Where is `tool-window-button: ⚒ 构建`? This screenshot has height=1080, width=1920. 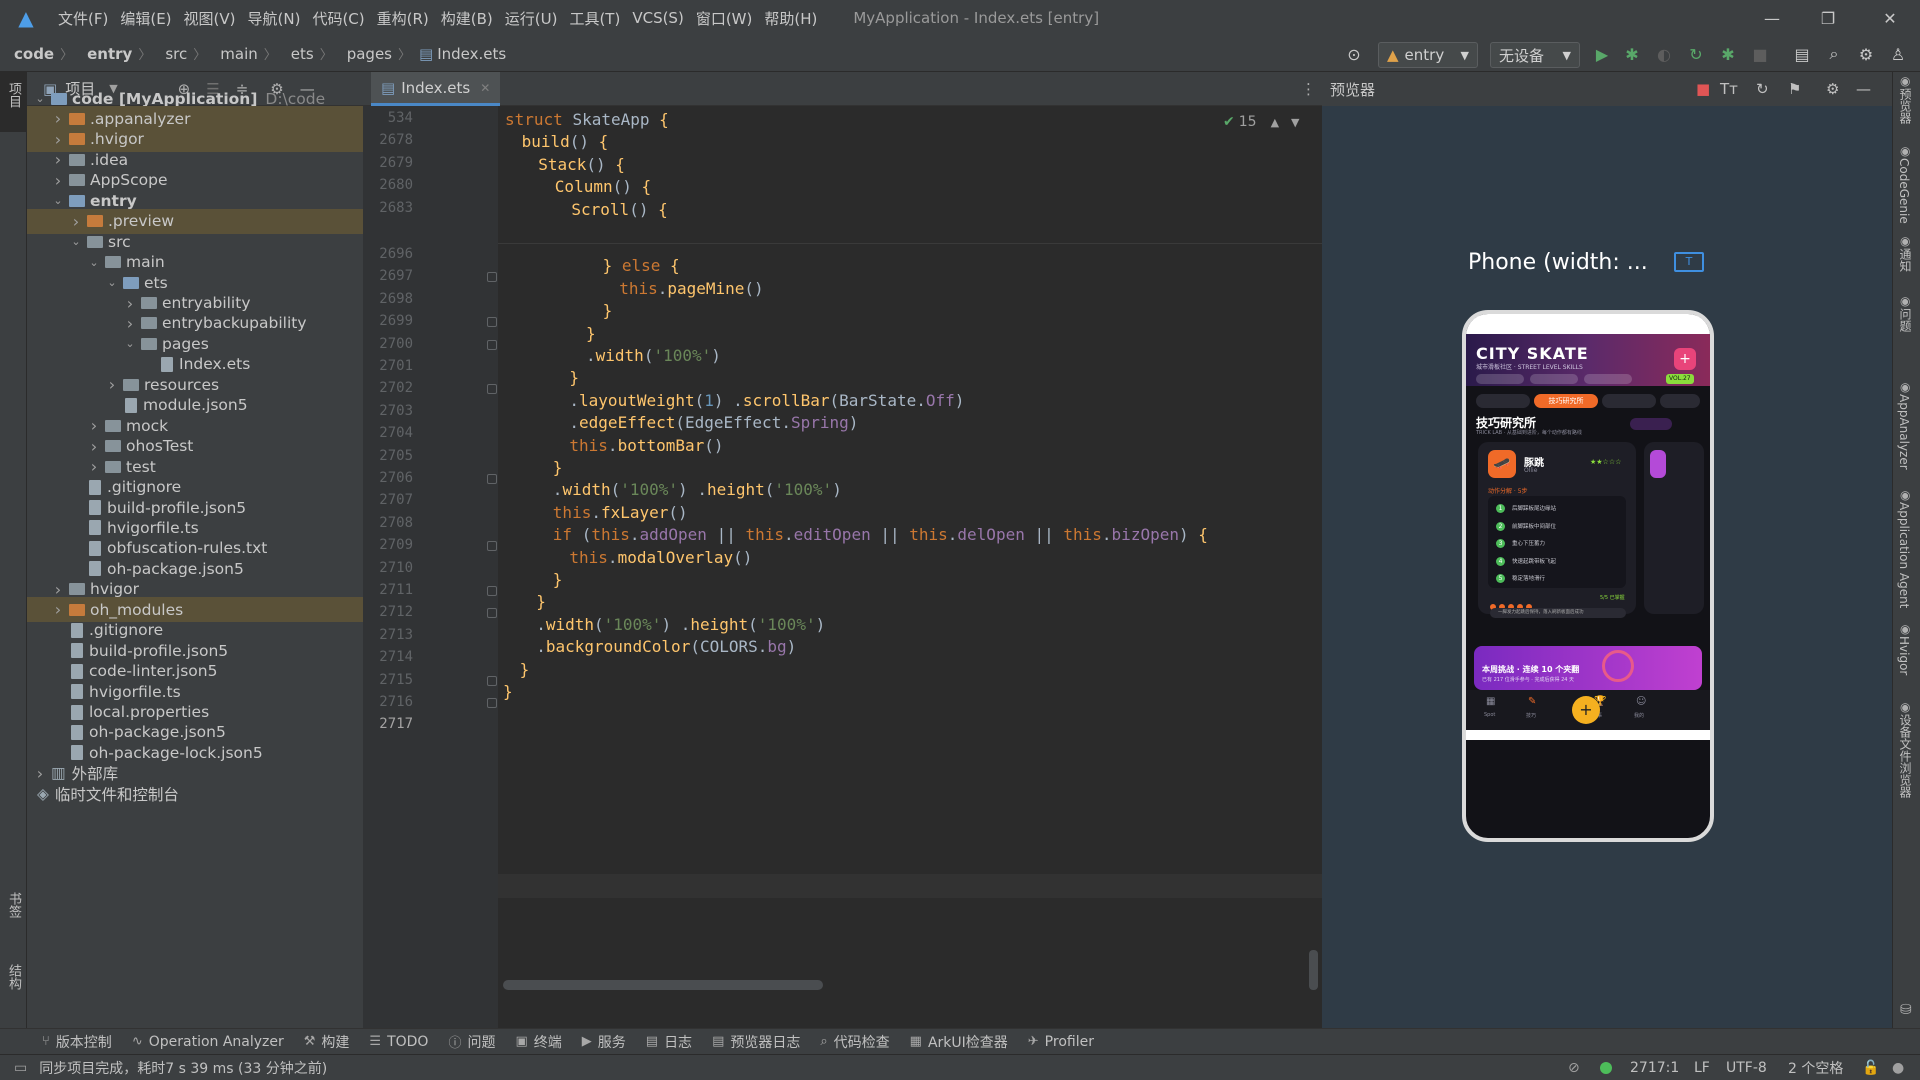
tool-window-button: ⚒ 构建 is located at coordinates (327, 1042).